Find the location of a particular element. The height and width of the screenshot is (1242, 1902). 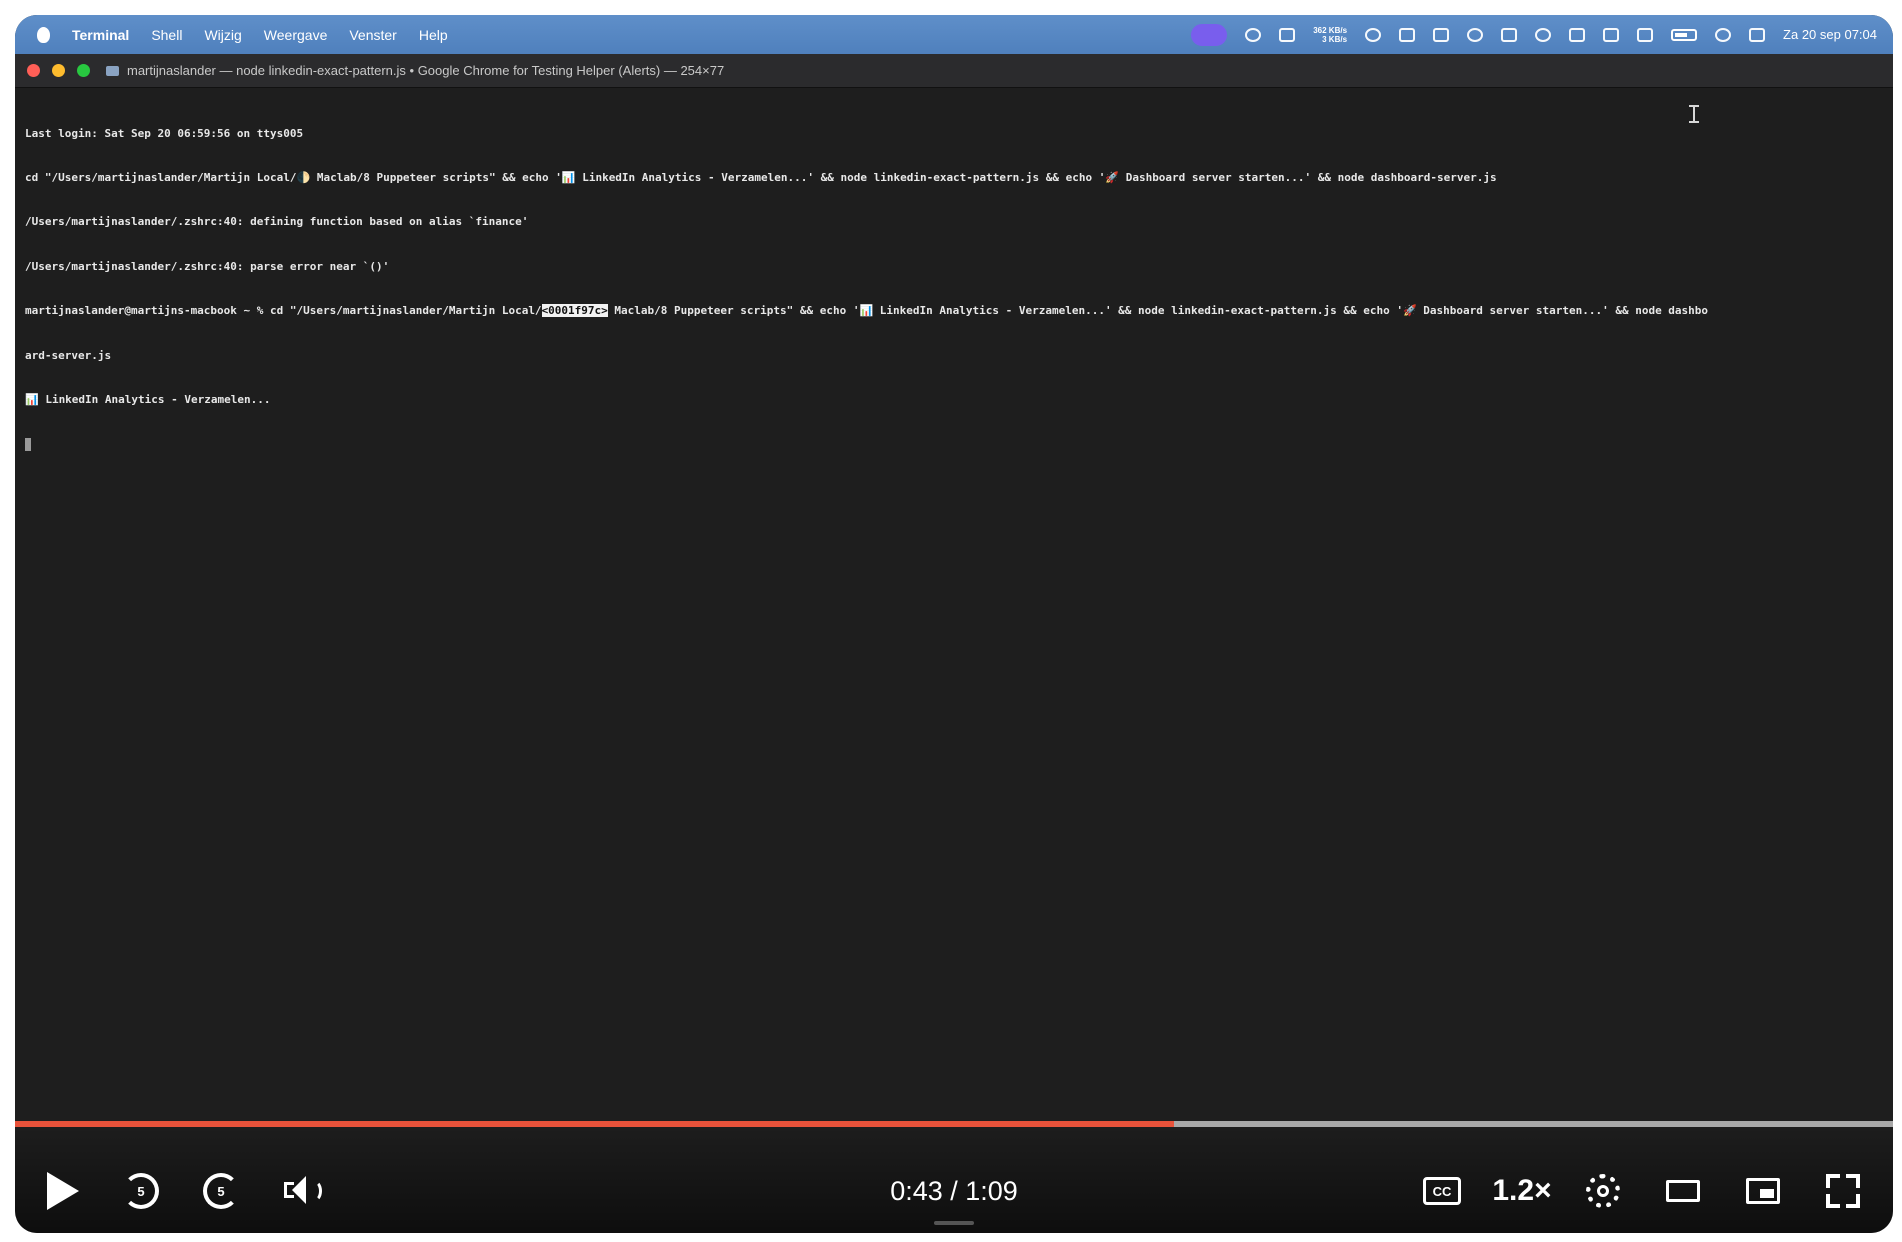

time-display: 0:43 / 1:09 is located at coordinates (954, 1190).